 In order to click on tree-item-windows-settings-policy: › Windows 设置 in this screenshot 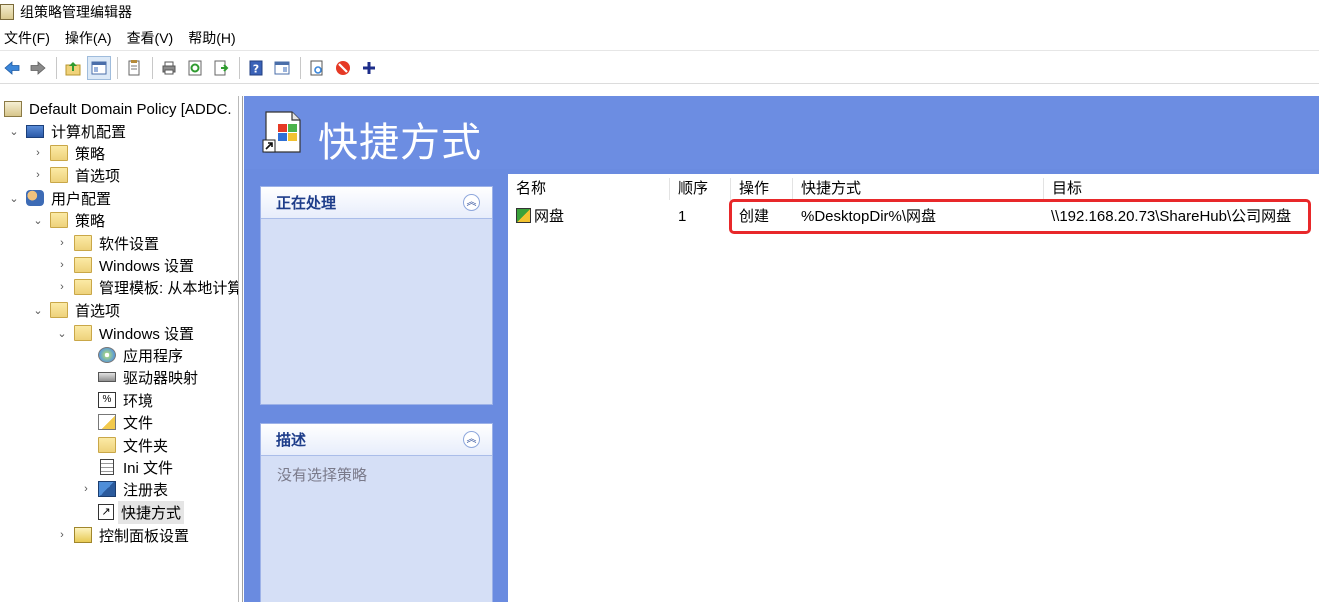, I will do `click(125, 265)`.